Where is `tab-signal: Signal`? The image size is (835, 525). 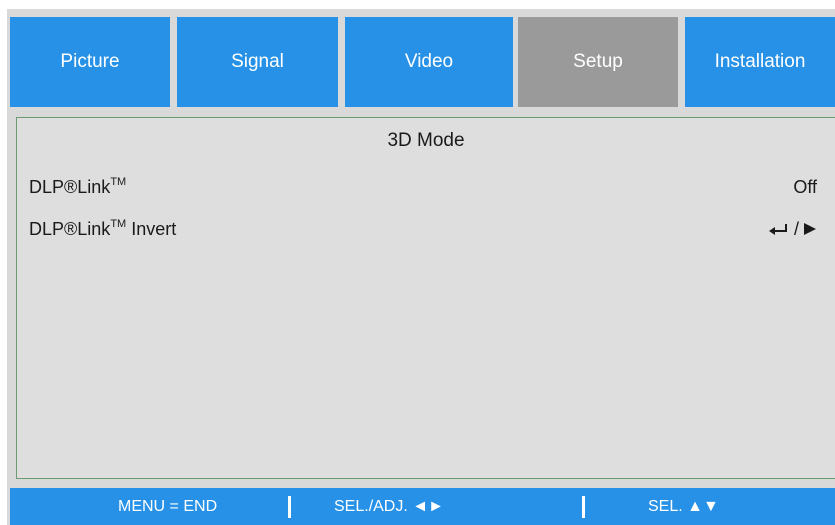
tab-signal: Signal is located at coordinates (257, 62).